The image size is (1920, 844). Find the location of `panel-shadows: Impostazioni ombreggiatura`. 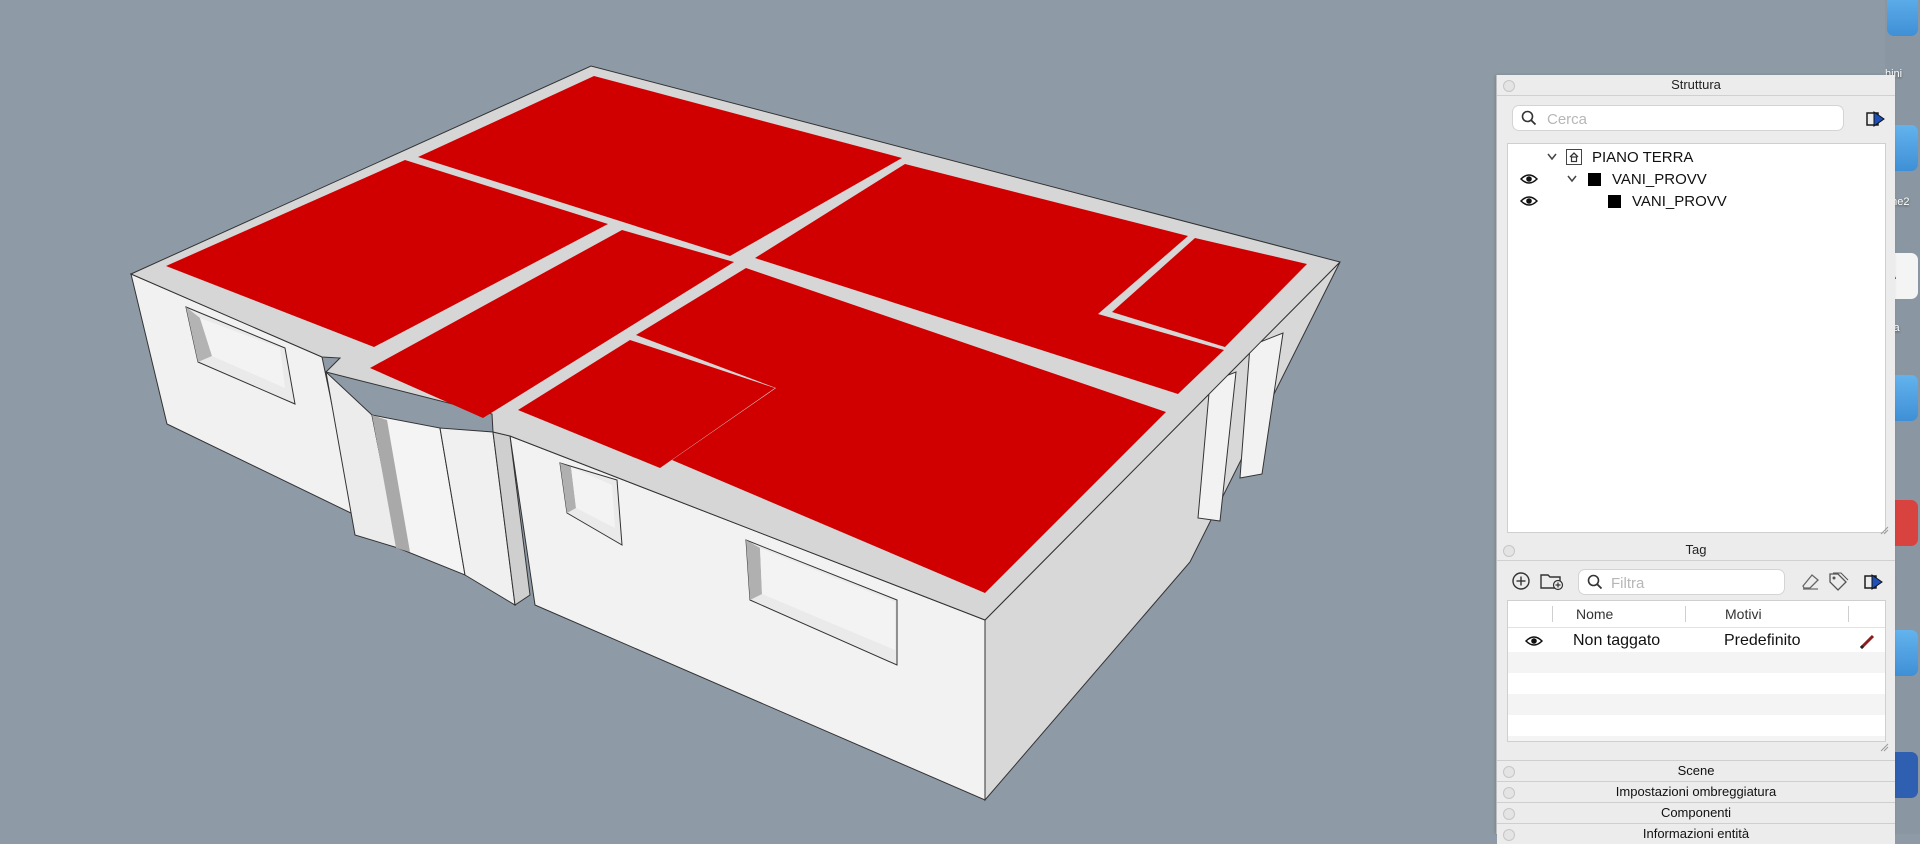

panel-shadows: Impostazioni ombreggiatura is located at coordinates (1696, 791).